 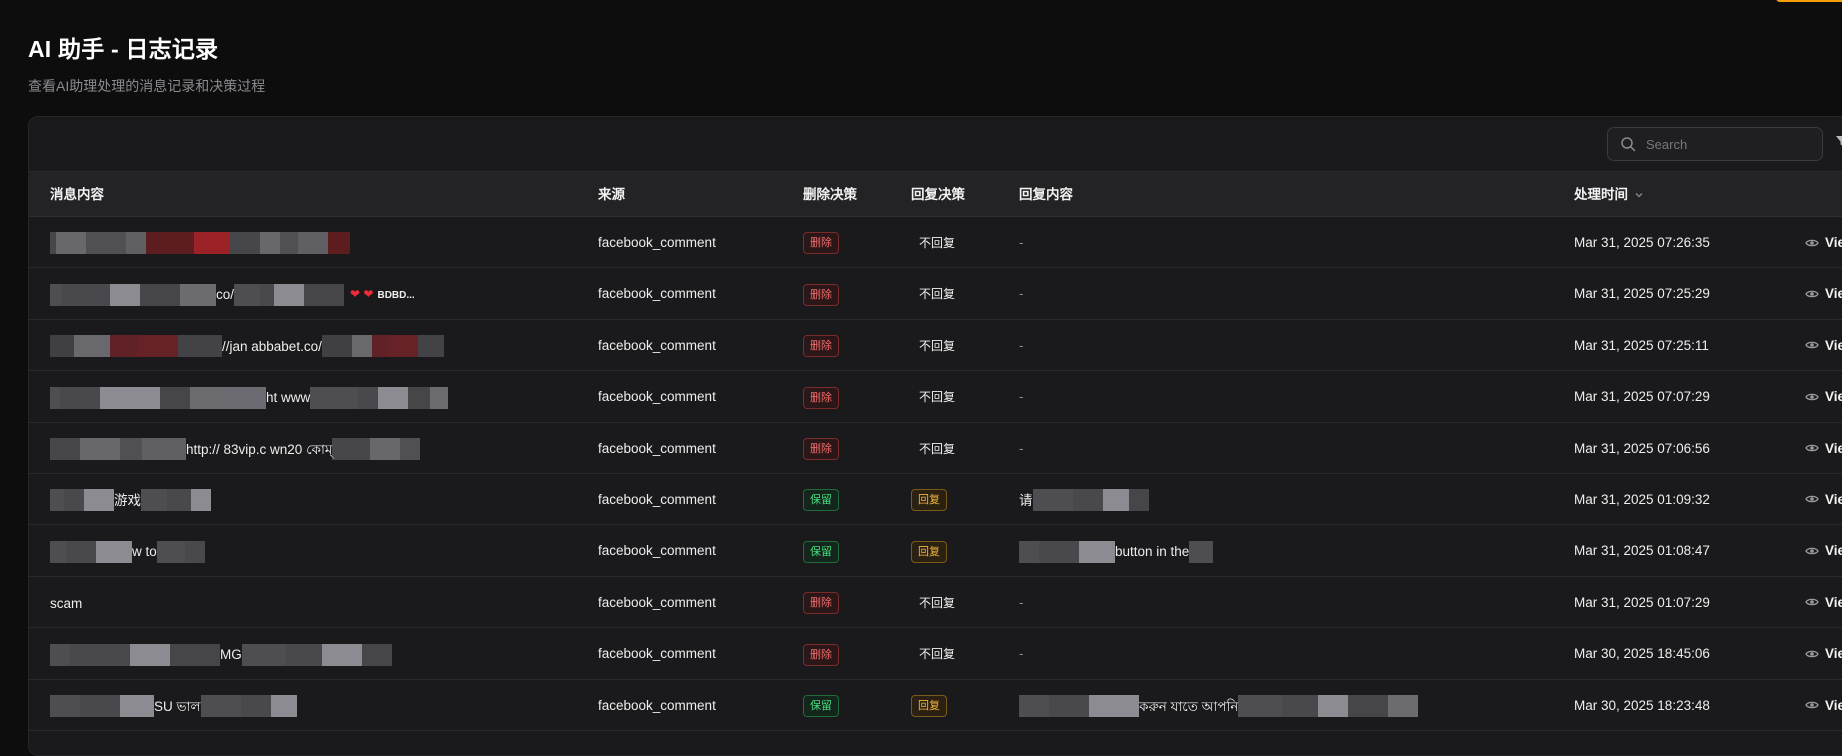 I want to click on message-text: http:// 83vip.c wn20 কোম্, so click(x=259, y=449).